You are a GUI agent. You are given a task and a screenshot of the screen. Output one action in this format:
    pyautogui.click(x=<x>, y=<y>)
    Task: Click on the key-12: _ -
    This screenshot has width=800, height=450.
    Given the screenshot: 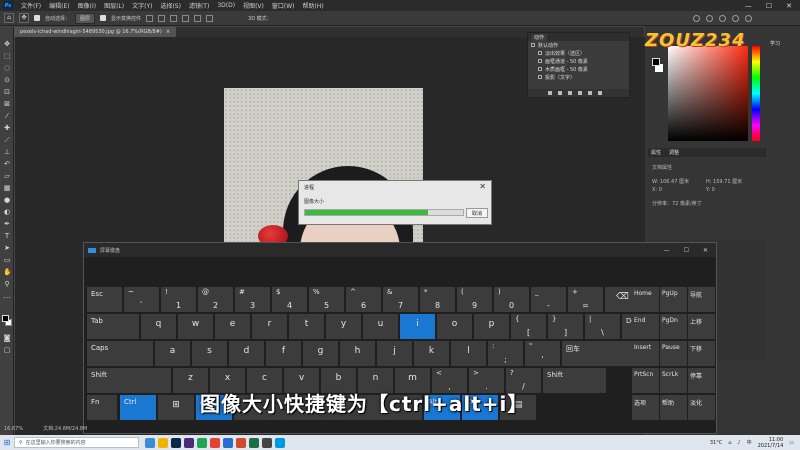 What is the action you would take?
    pyautogui.click(x=548, y=299)
    